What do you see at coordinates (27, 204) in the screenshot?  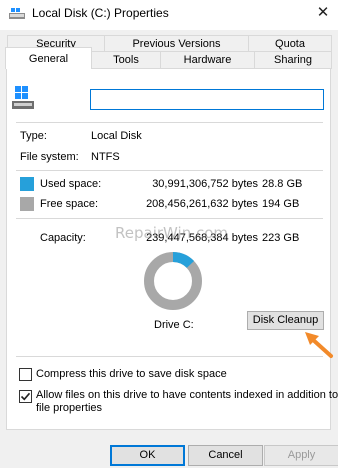 I see `free-space-swatch` at bounding box center [27, 204].